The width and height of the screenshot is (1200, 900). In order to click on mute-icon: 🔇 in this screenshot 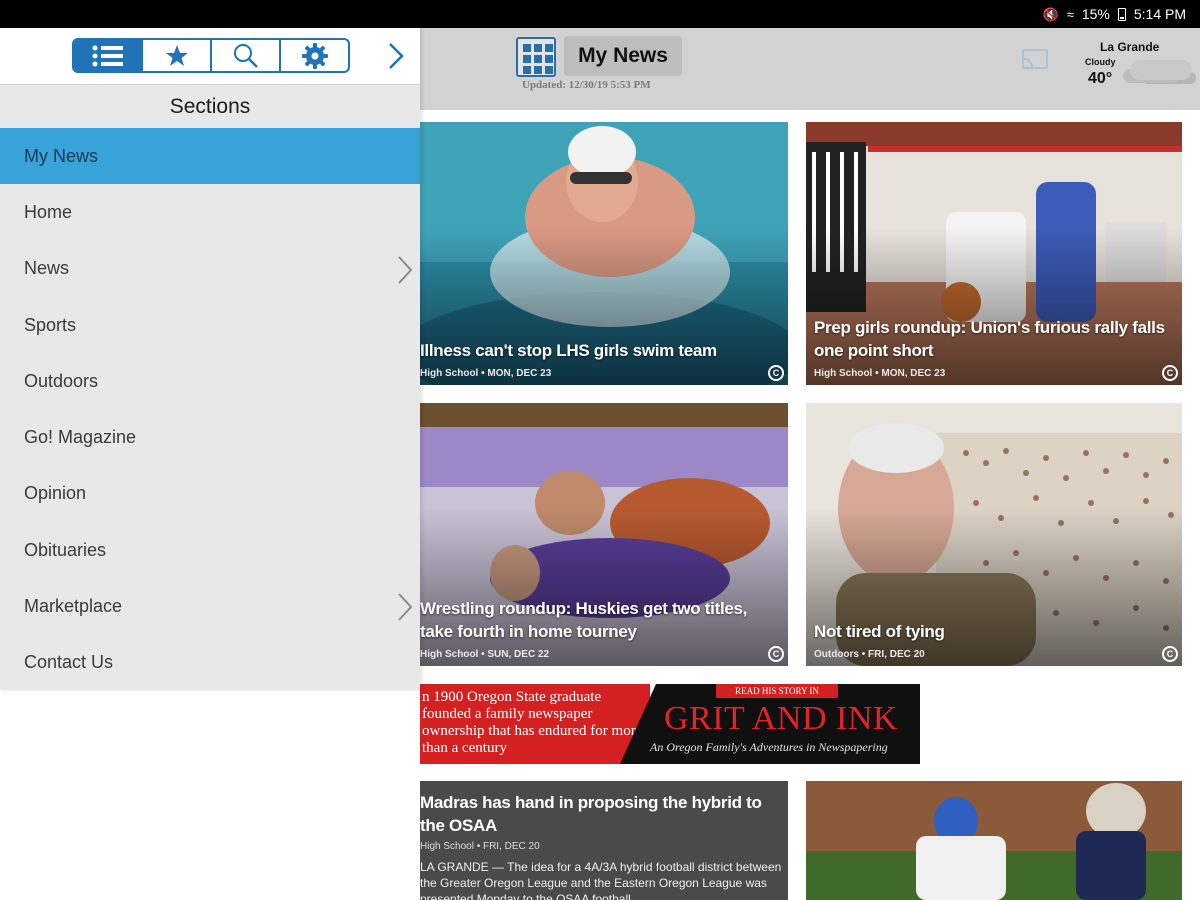, I will do `click(1050, 14)`.